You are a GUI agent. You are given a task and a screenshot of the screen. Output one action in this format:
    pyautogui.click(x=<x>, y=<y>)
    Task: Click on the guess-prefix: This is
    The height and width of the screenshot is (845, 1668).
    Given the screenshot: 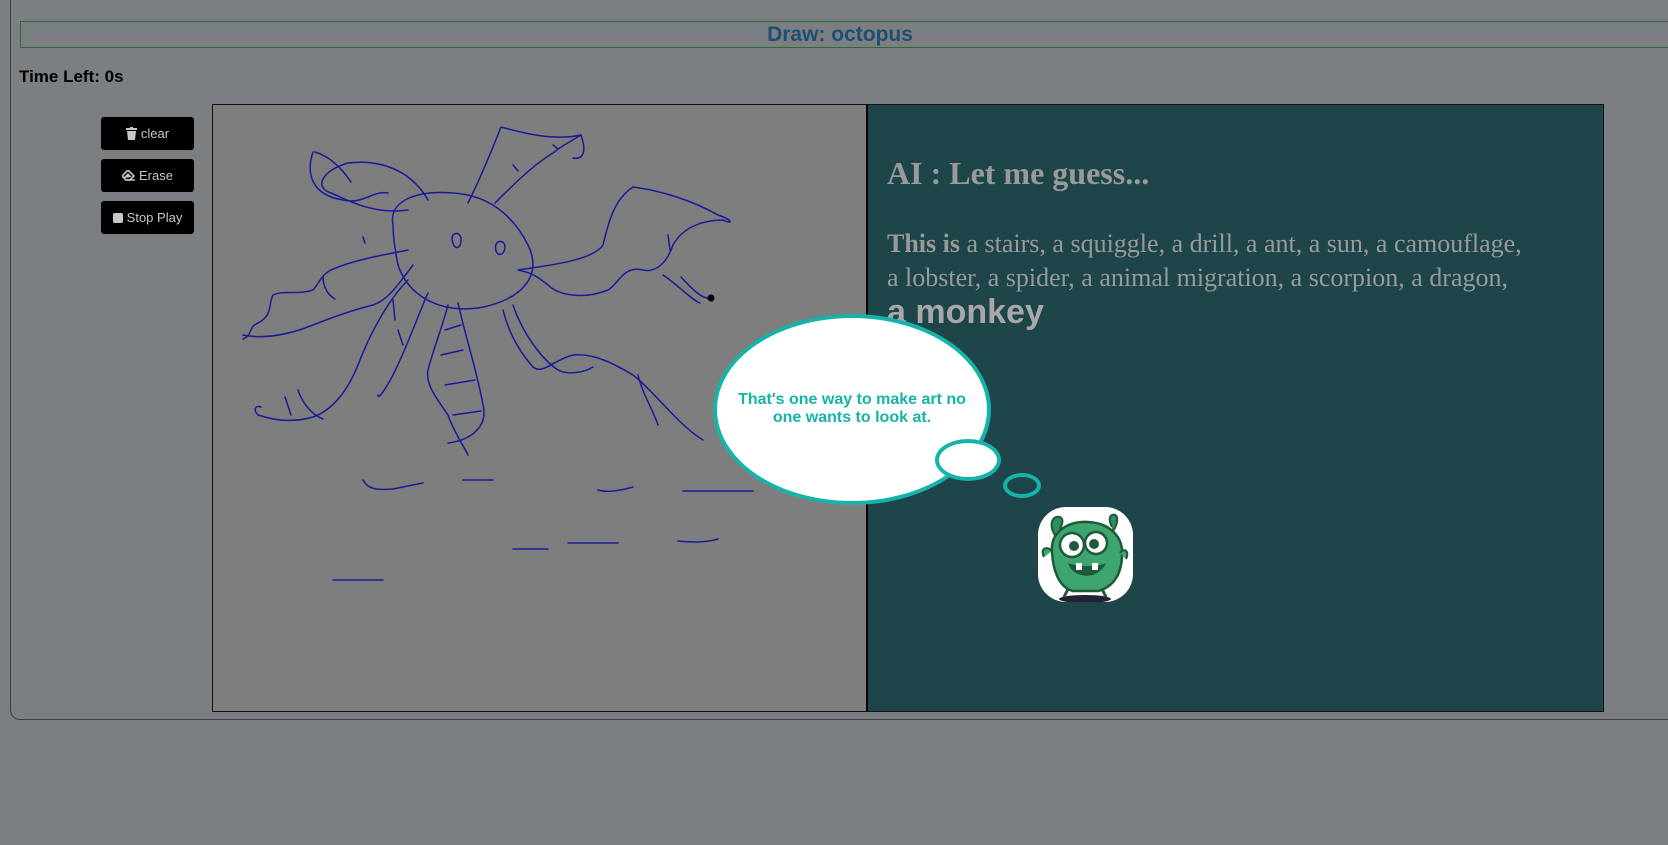 What is the action you would take?
    pyautogui.click(x=923, y=243)
    